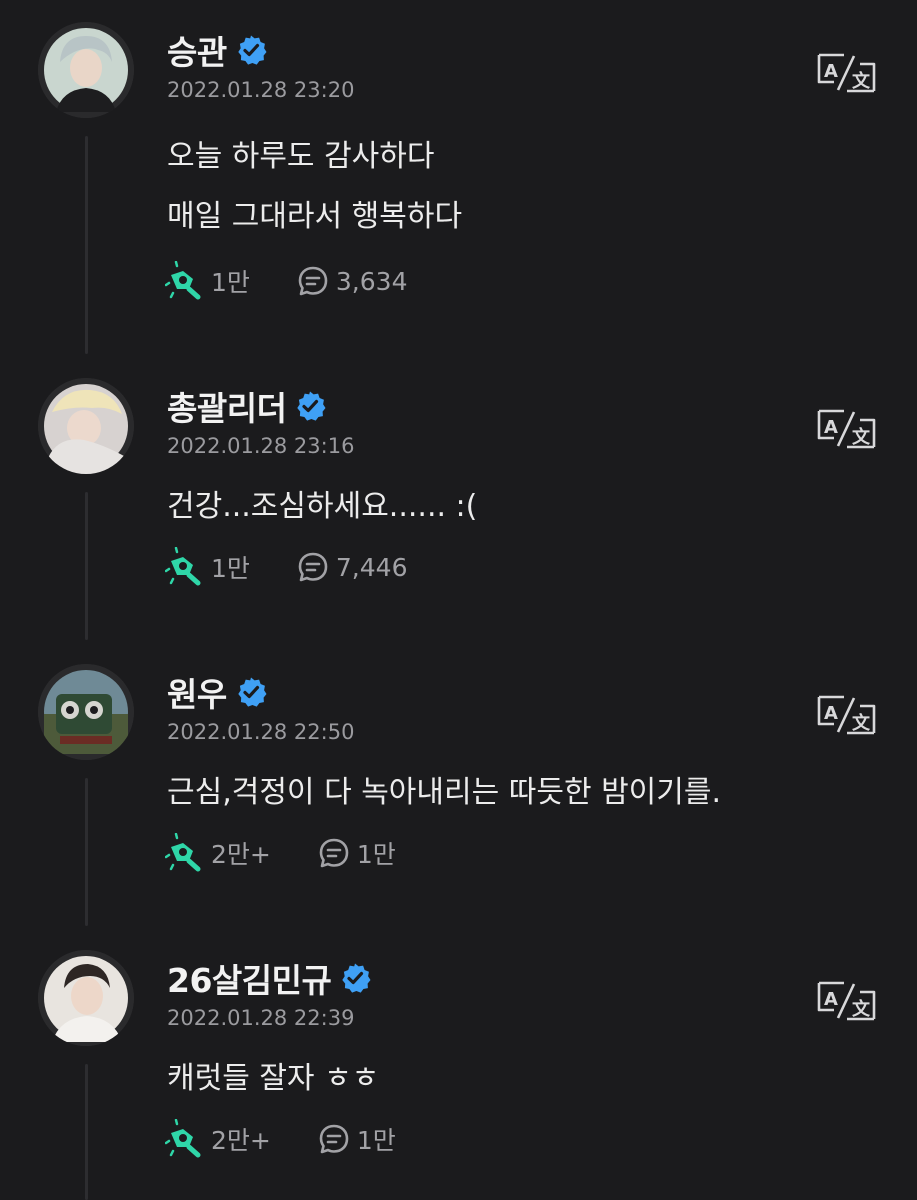 This screenshot has height=1200, width=917. I want to click on post-timestamp: 2022.01.28 23:20, so click(261, 90).